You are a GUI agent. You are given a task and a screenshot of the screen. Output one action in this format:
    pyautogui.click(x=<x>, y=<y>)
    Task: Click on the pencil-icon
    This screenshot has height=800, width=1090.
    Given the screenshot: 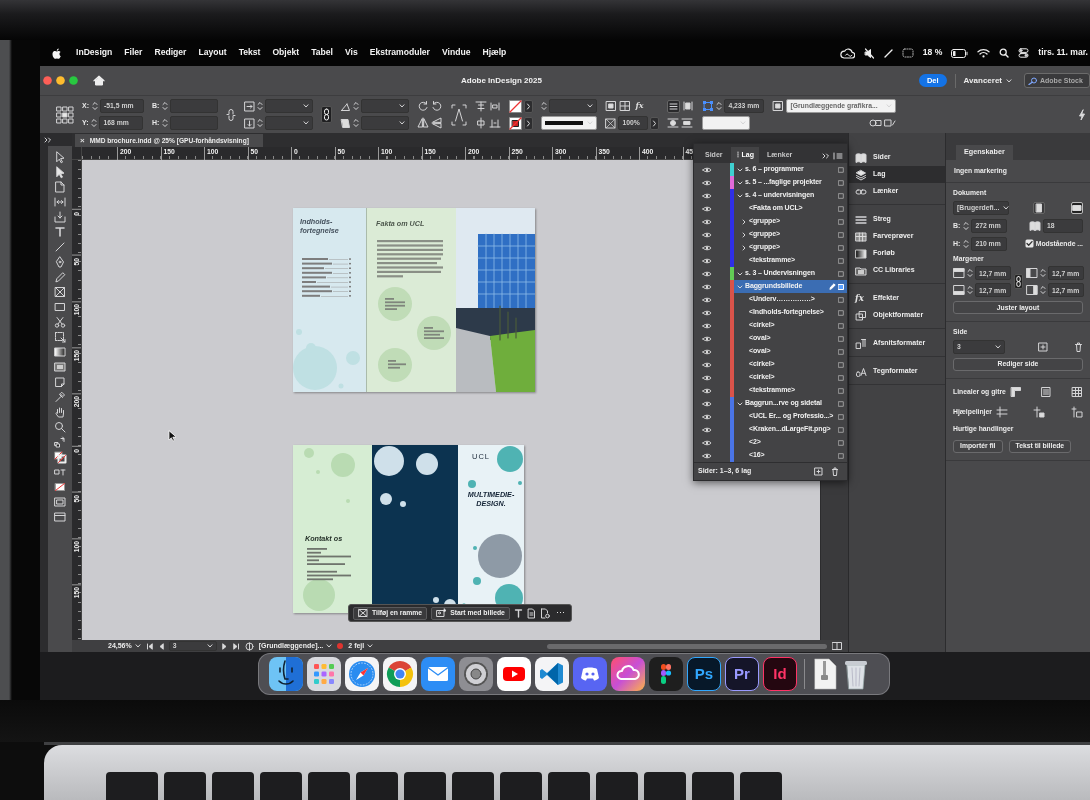 What is the action you would take?
    pyautogui.click(x=60, y=277)
    